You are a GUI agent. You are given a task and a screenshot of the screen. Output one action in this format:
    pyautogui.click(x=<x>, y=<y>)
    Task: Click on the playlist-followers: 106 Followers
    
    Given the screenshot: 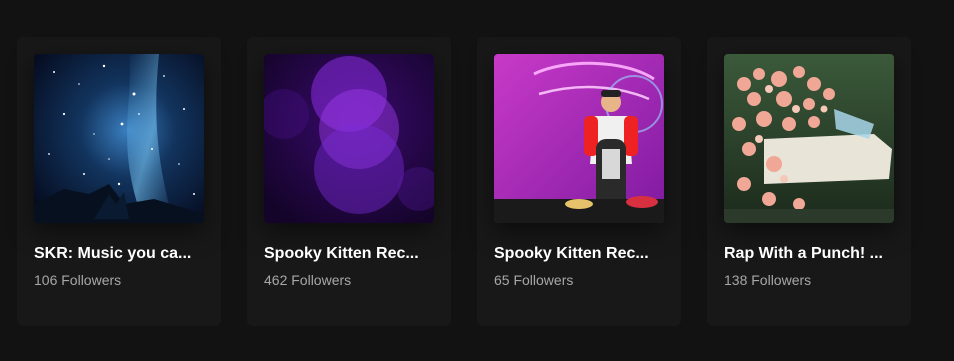 What is the action you would take?
    pyautogui.click(x=78, y=280)
    